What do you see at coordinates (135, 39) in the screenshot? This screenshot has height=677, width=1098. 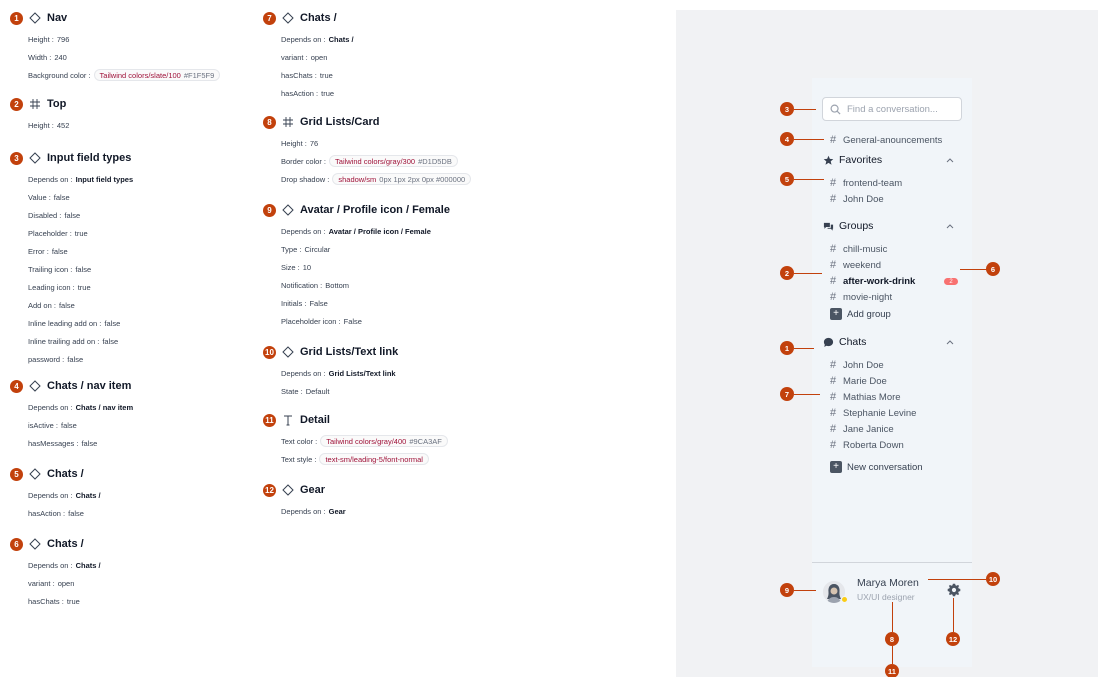 I see `spec-property-row: Height : 796` at bounding box center [135, 39].